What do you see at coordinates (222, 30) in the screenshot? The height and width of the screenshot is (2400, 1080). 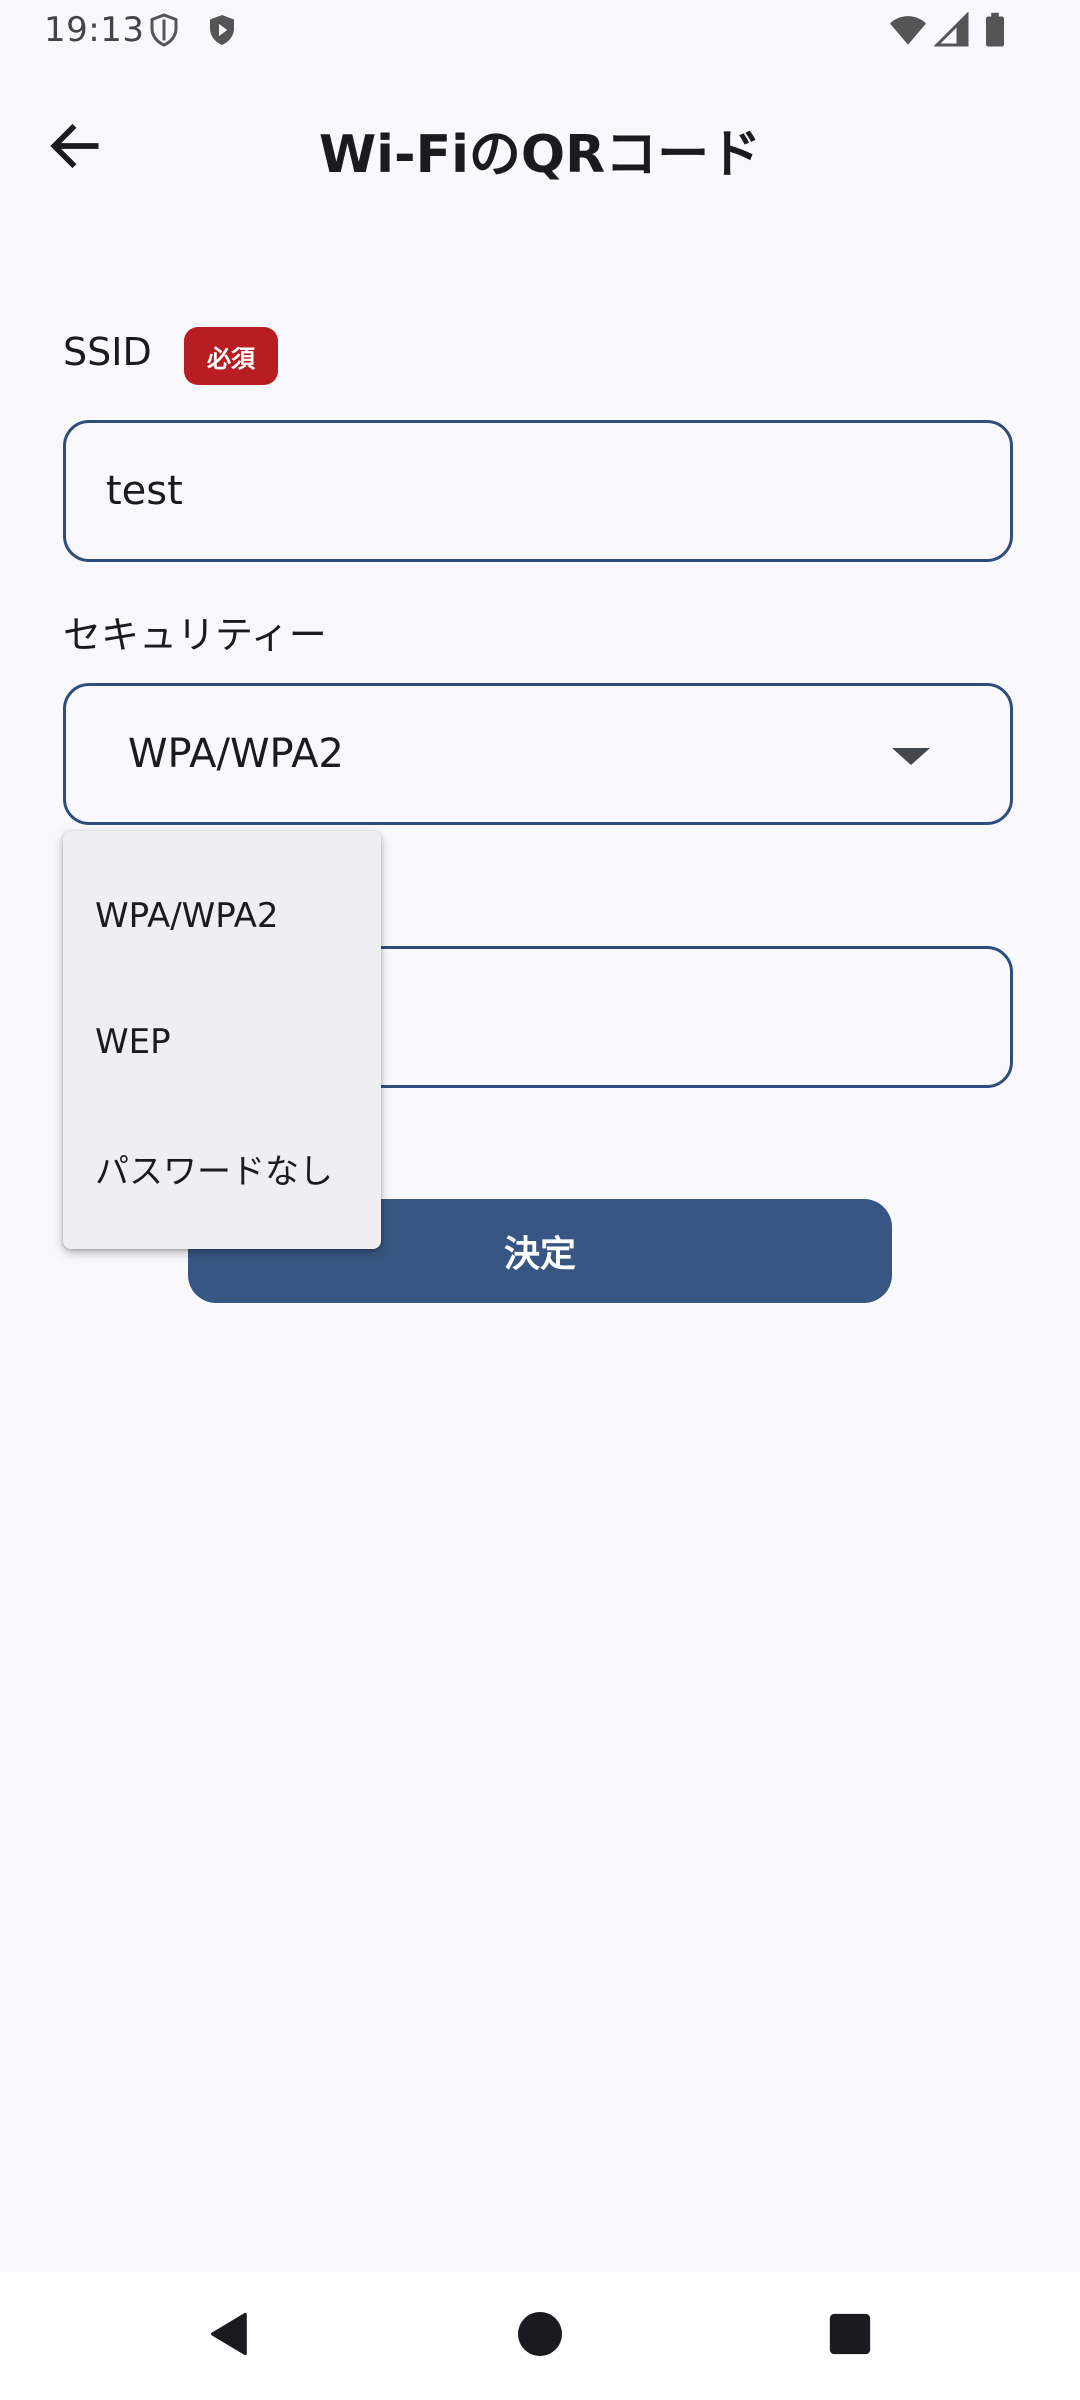 I see `shield-play-icon` at bounding box center [222, 30].